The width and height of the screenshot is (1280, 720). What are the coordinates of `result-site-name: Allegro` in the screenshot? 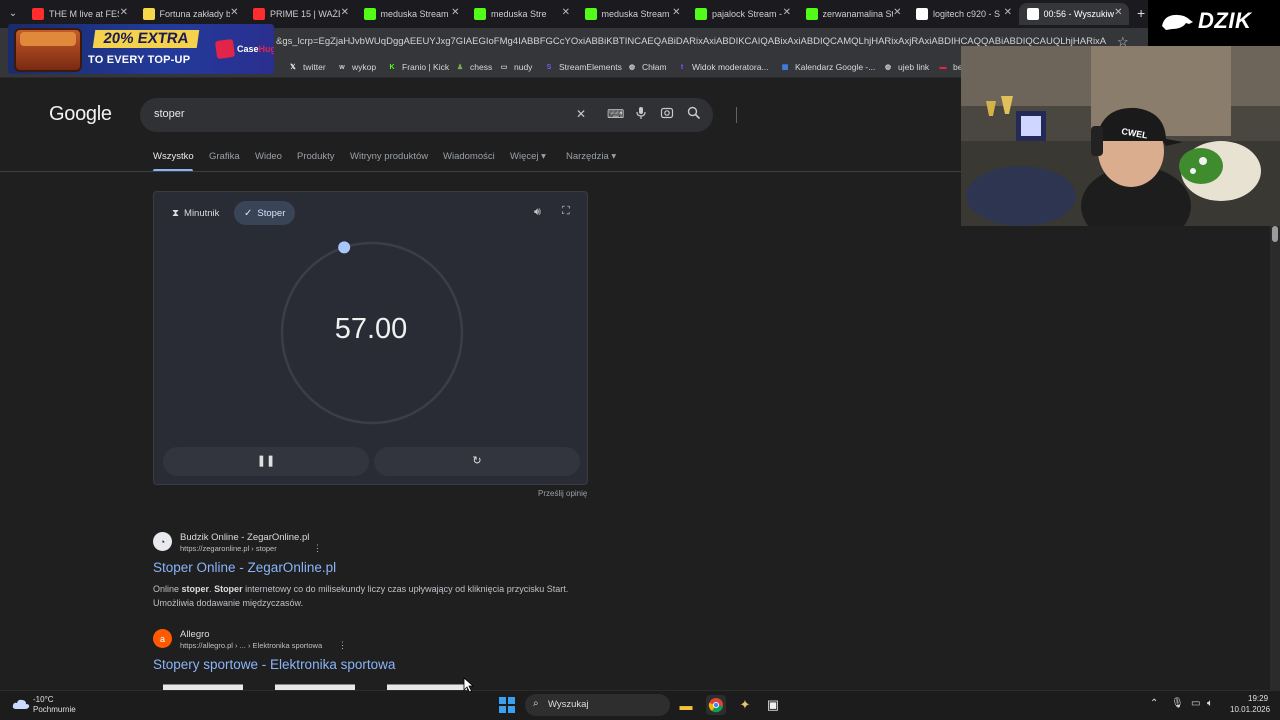 It's located at (195, 634).